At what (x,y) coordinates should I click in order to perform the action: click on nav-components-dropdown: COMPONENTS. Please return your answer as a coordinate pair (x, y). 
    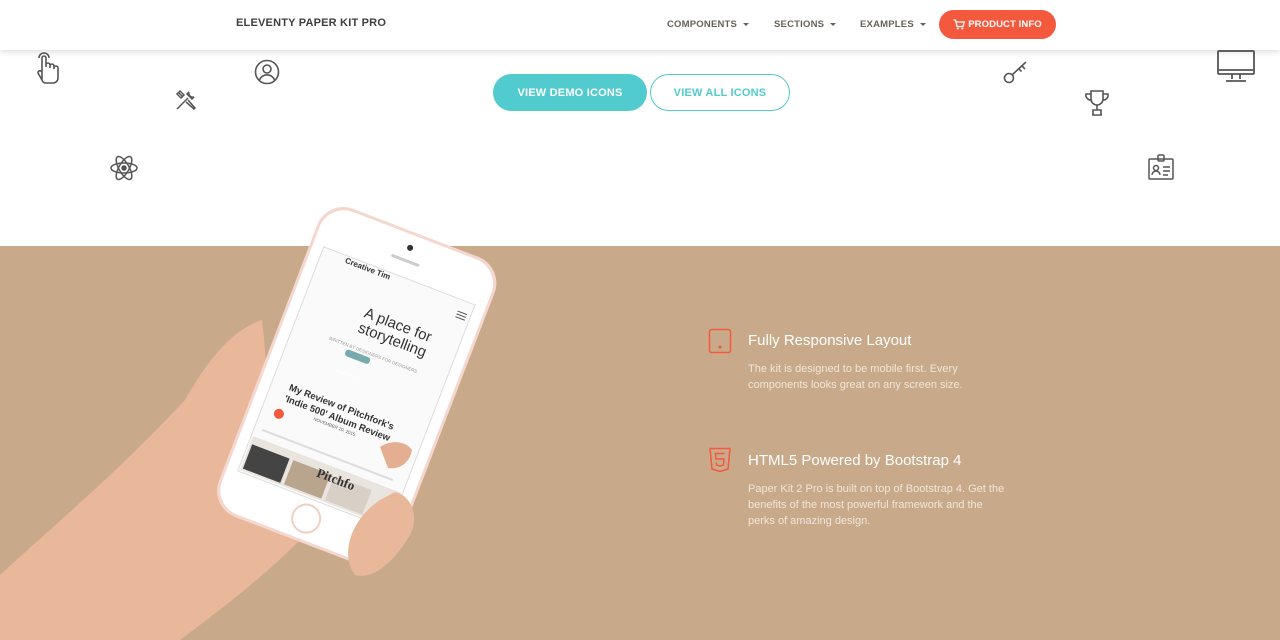
    Looking at the image, I should click on (708, 24).